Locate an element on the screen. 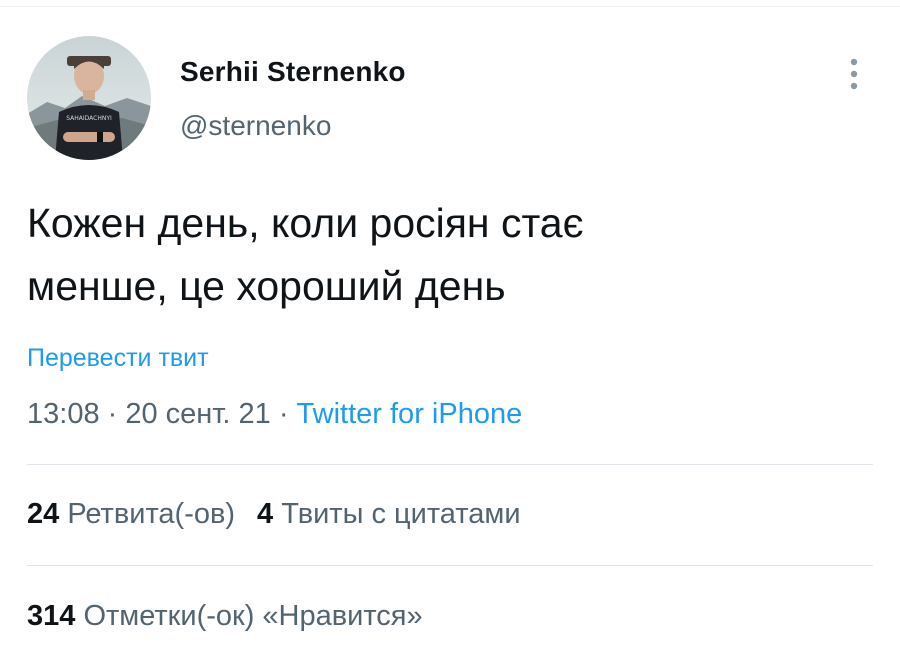 The width and height of the screenshot is (900, 661). likes-stats: 314 Отметки(-ок) «Нравится» is located at coordinates (225, 616).